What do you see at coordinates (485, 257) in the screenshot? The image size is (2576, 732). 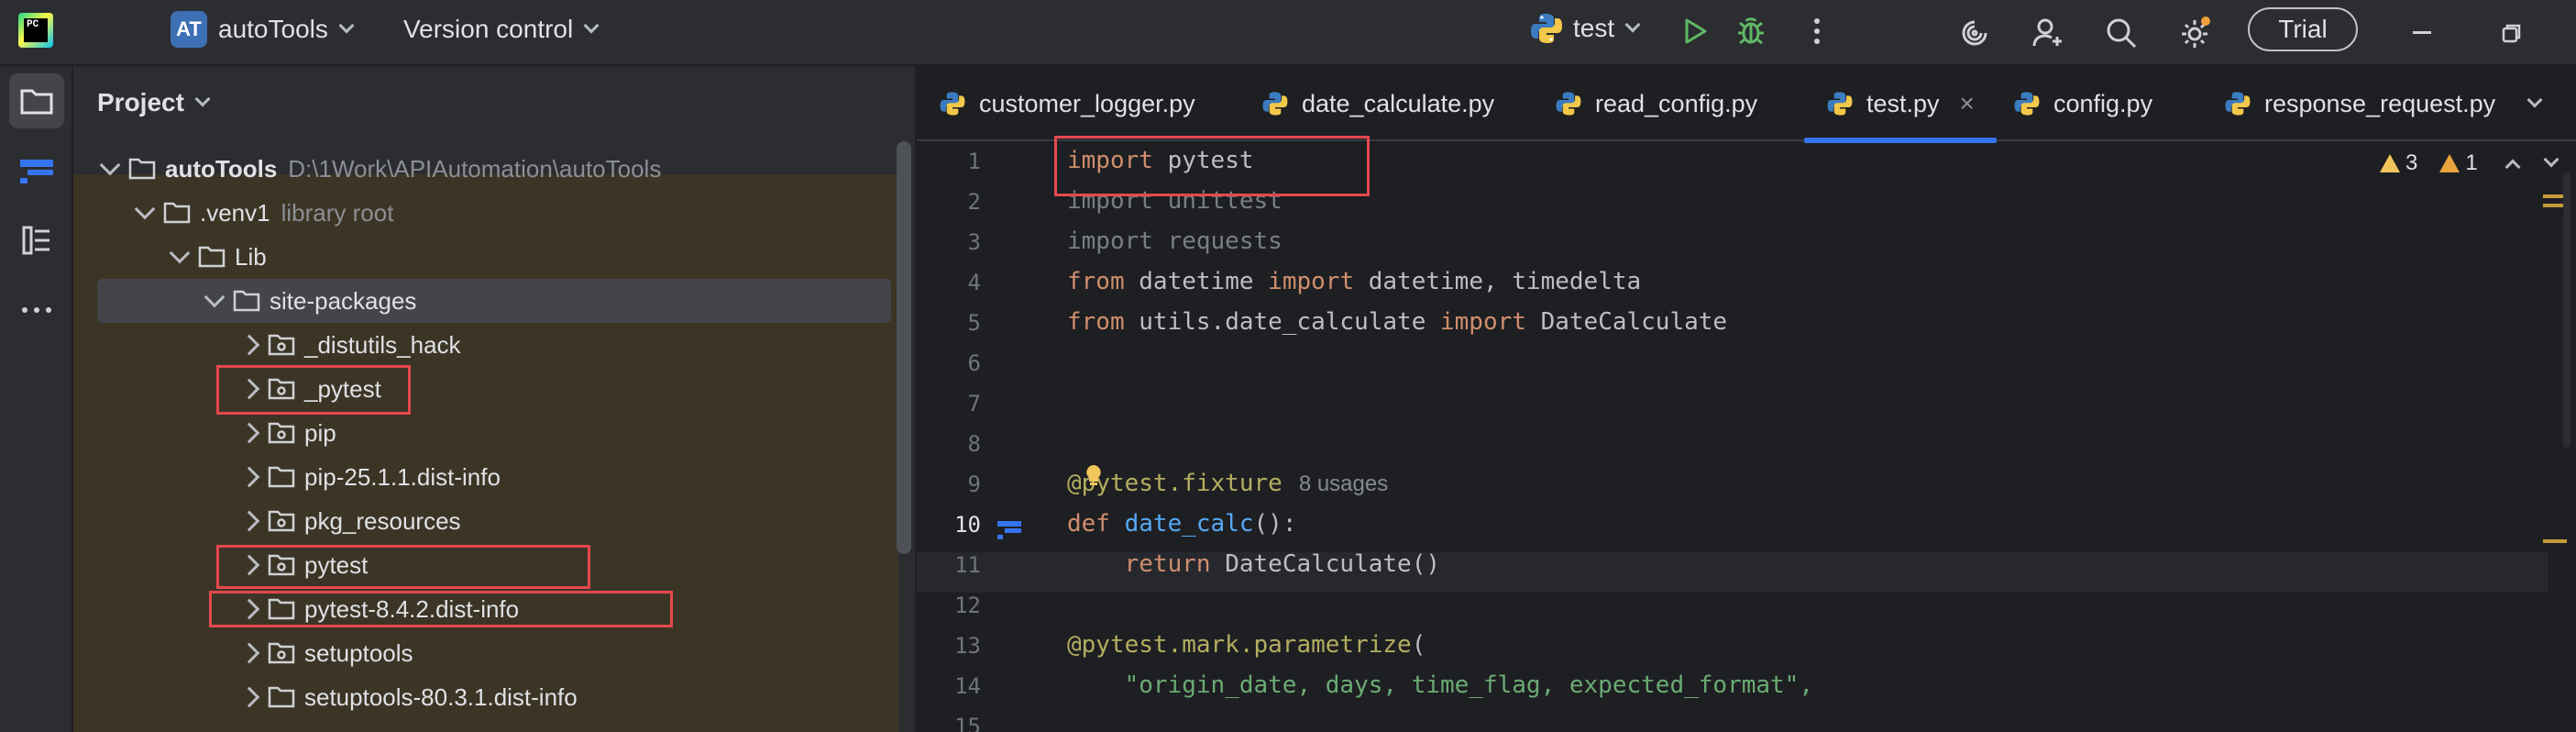 I see `tree-node-lib: Lib` at bounding box center [485, 257].